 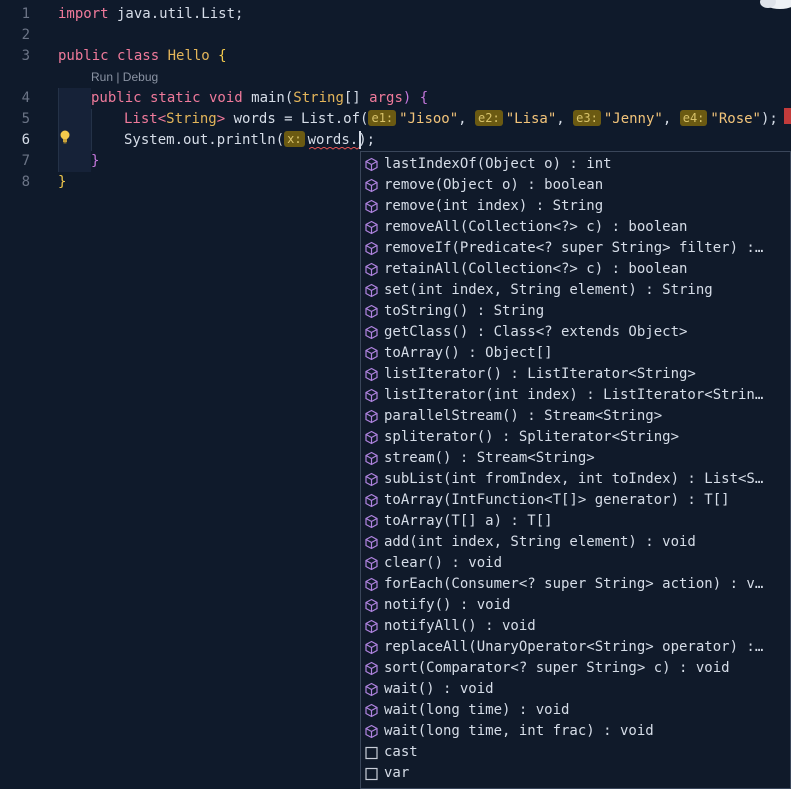 What do you see at coordinates (138, 56) in the screenshot?
I see `keyword-class: class` at bounding box center [138, 56].